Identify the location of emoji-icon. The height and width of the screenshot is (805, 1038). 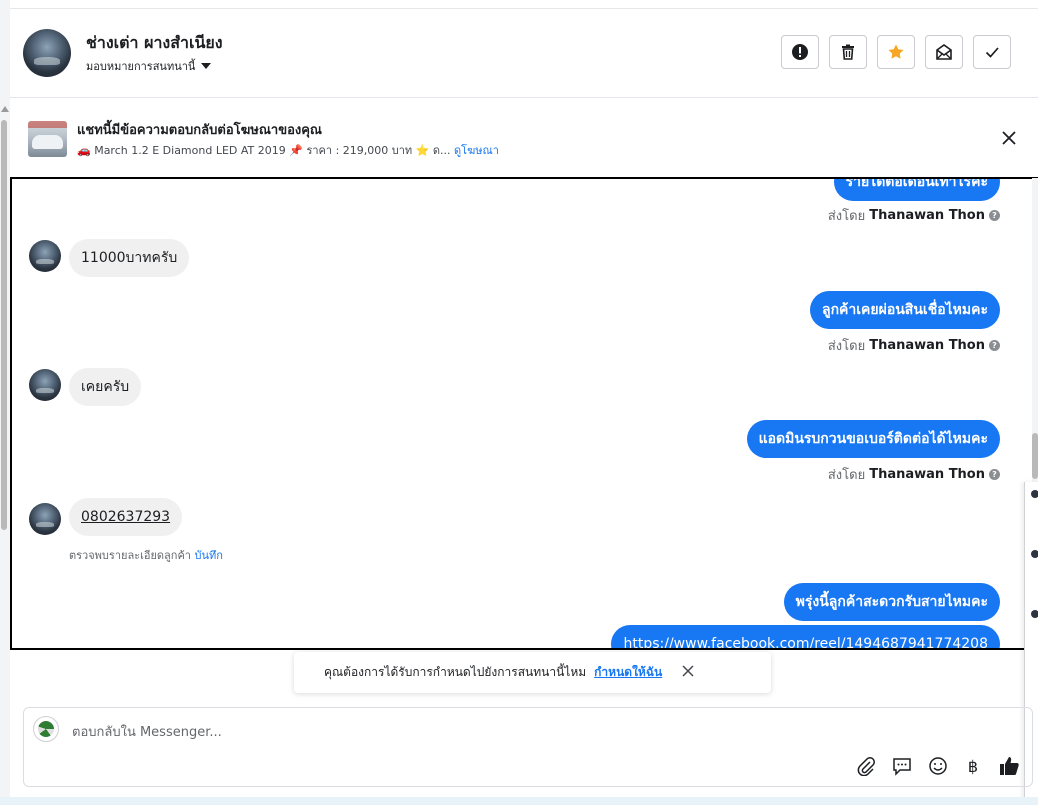
(938, 766).